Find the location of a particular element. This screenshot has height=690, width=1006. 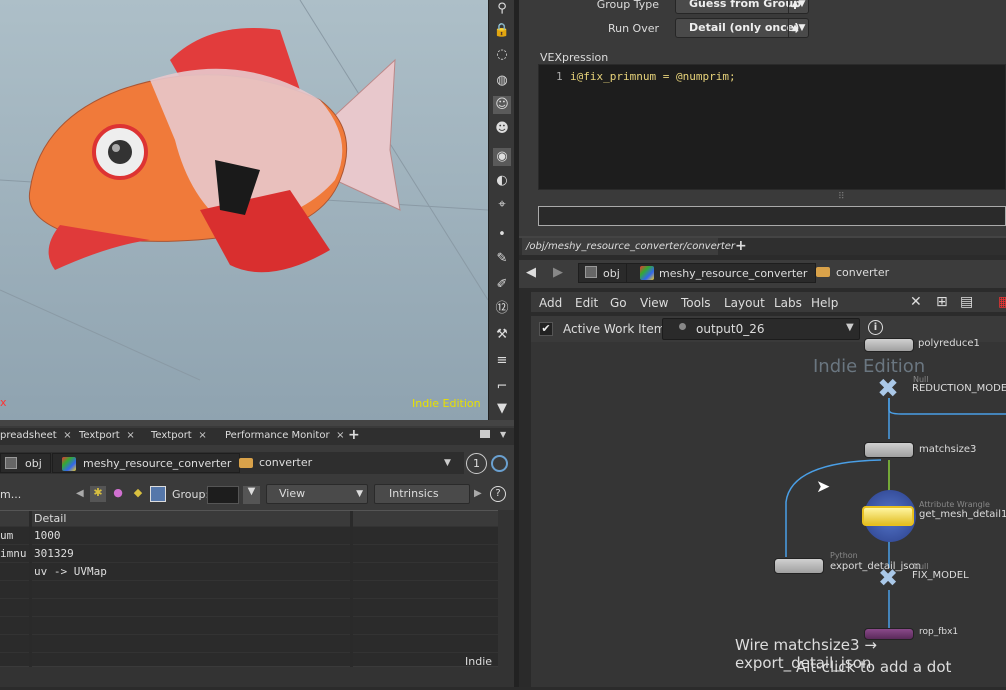

node-wrangle is located at coordinates (888, 516).